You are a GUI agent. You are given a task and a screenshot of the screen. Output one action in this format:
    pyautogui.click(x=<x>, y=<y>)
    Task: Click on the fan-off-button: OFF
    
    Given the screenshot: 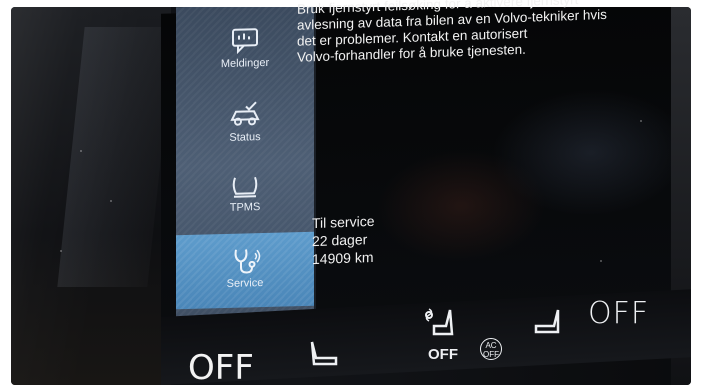 What is the action you would take?
    pyautogui.click(x=443, y=354)
    